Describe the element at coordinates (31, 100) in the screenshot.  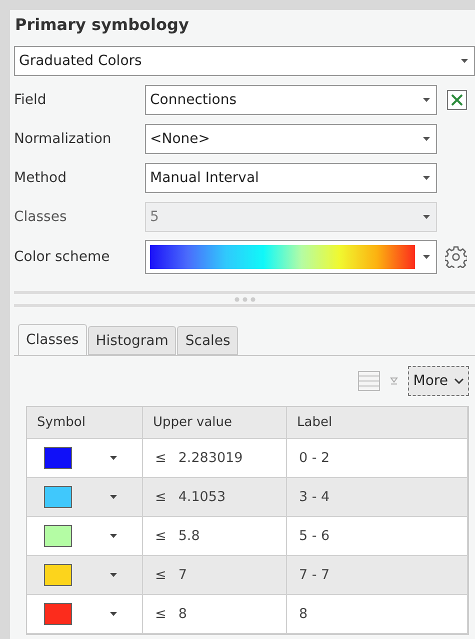
I see `field-label: Field` at that location.